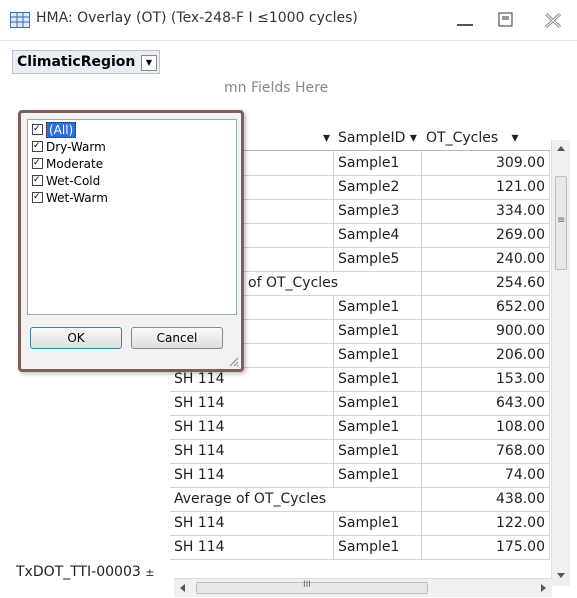 This screenshot has height=598, width=577. Describe the element at coordinates (132, 164) in the screenshot. I see `filter-checkbox-item: Moderate` at that location.